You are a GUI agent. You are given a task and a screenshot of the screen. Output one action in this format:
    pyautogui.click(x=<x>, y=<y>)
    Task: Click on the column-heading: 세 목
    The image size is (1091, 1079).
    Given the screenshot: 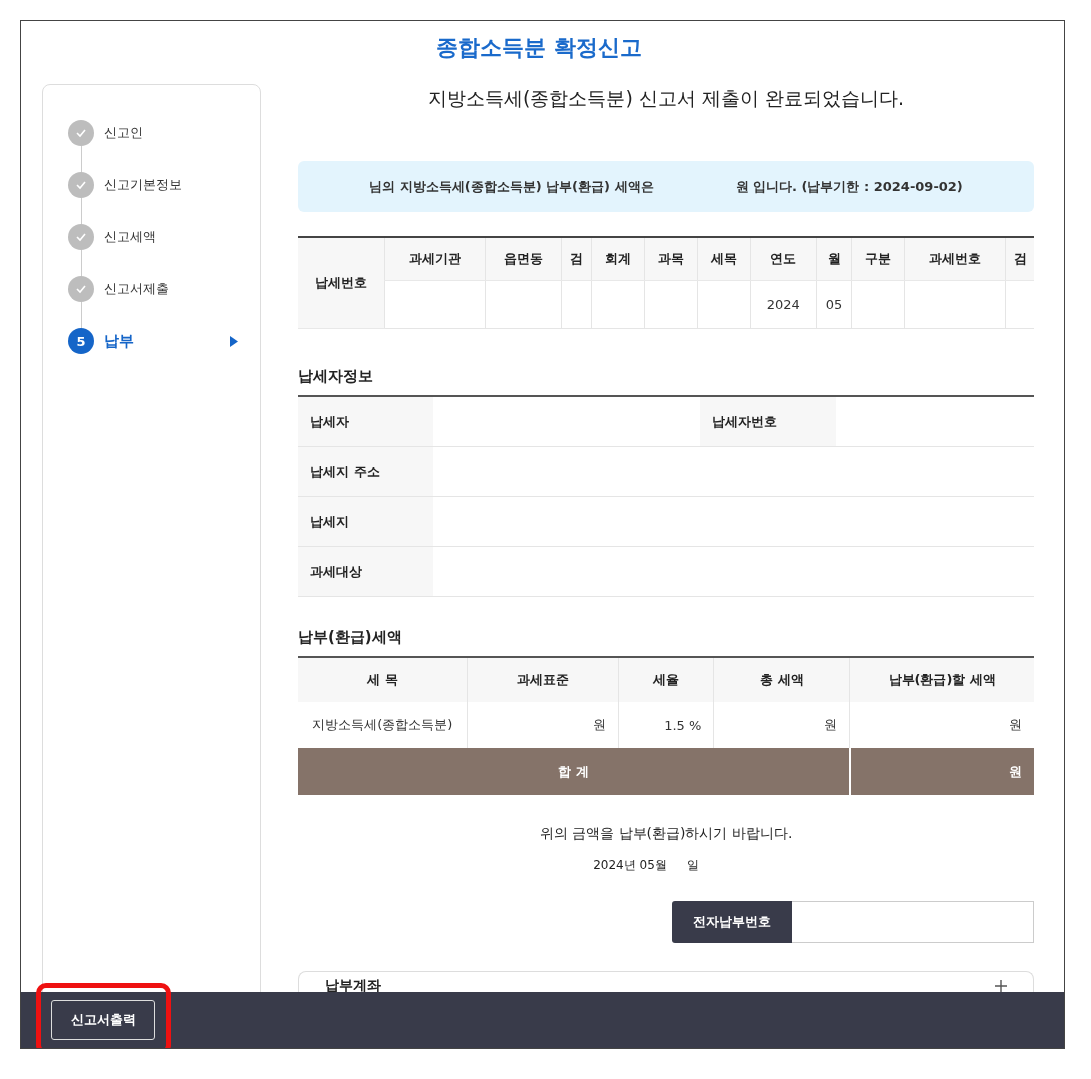 What is the action you would take?
    pyautogui.click(x=383, y=679)
    